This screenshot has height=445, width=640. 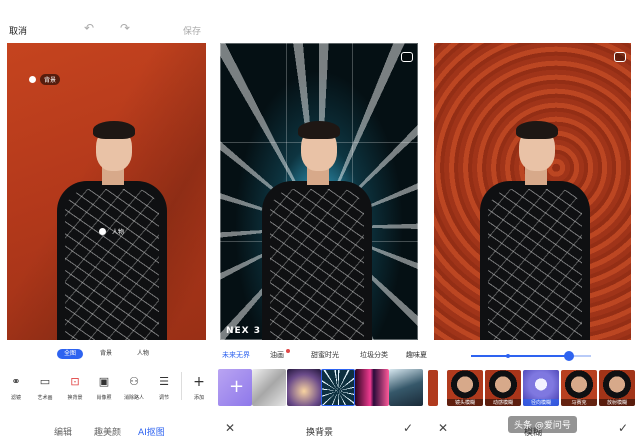 What do you see at coordinates (151, 431) in the screenshot?
I see `tab-ai-cutout: AI抠图` at bounding box center [151, 431].